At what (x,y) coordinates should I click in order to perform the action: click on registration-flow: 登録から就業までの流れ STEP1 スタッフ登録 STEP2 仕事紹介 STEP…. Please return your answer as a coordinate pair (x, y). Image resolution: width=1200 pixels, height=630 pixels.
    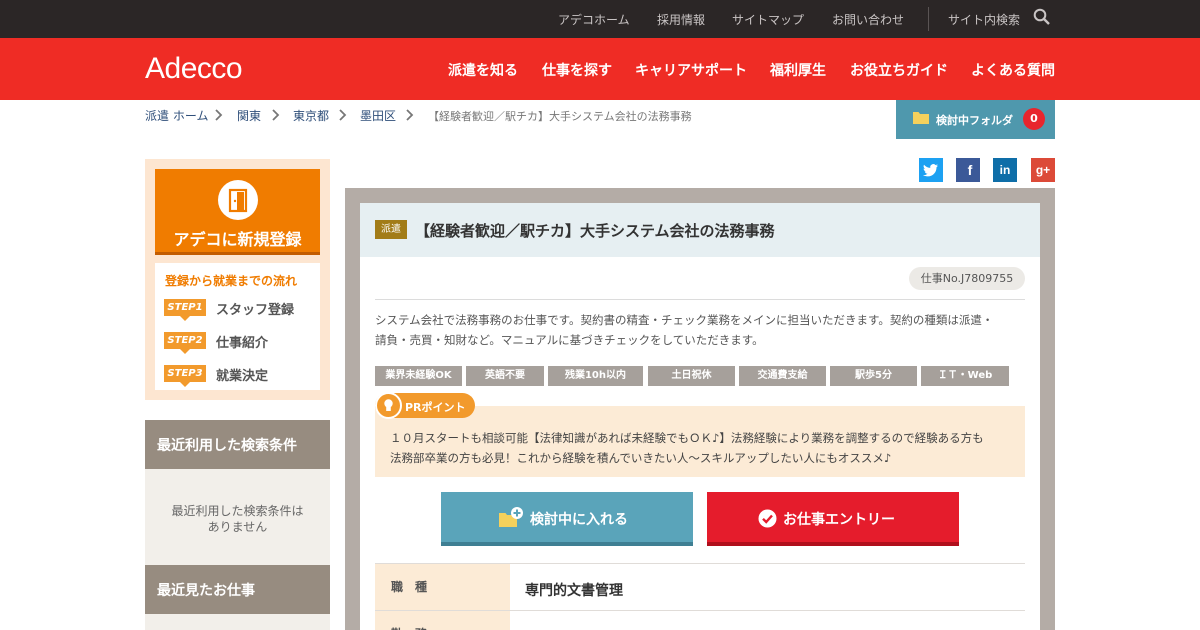
    Looking at the image, I should click on (237, 326).